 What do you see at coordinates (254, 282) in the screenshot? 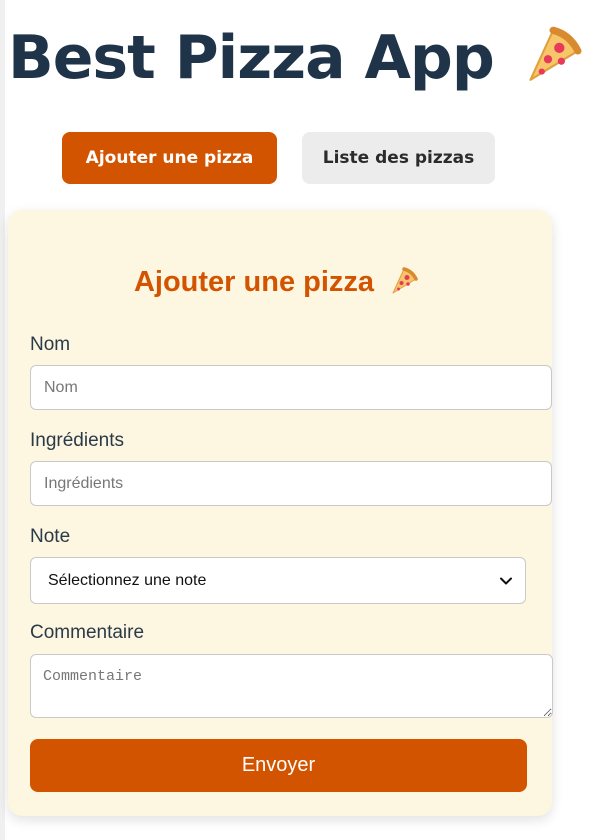
I see `form-title-text: Ajouter une pizza` at bounding box center [254, 282].